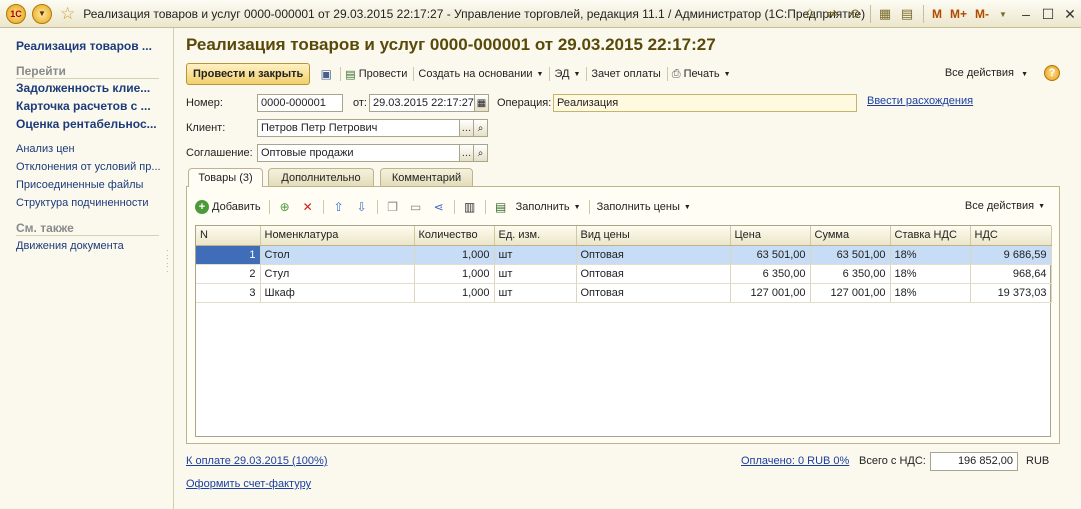  I want to click on paste-icon: ▭, so click(416, 207).